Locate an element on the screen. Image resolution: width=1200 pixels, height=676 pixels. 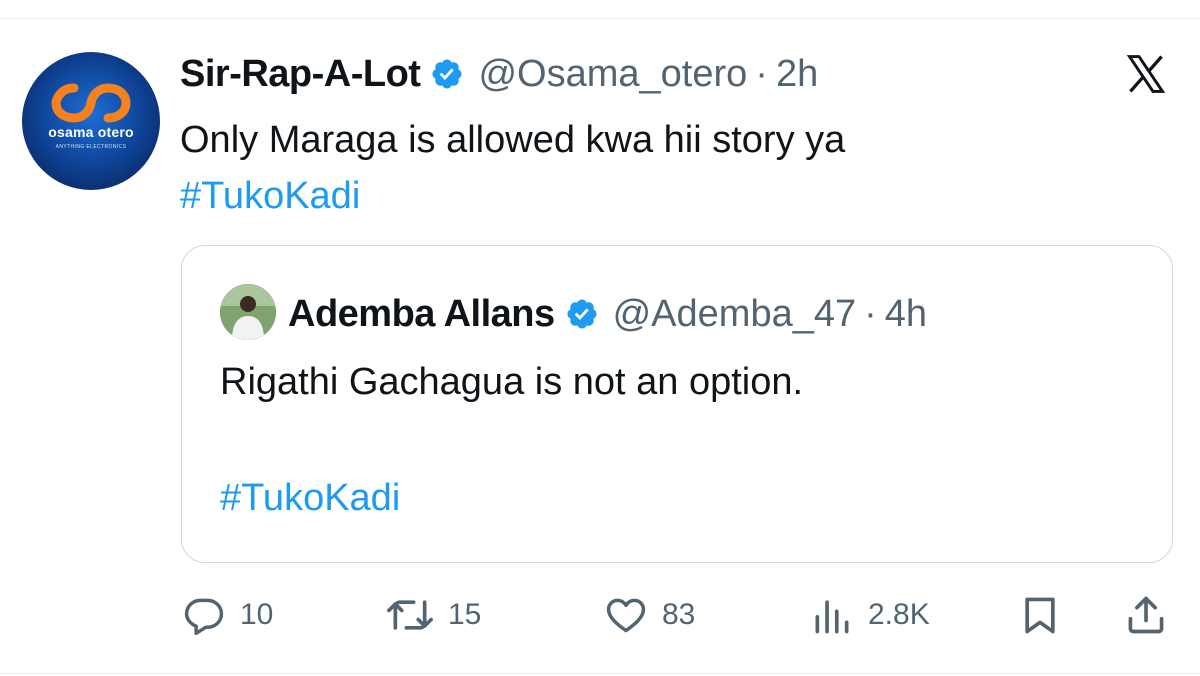
x-logo-icon is located at coordinates (1146, 74).